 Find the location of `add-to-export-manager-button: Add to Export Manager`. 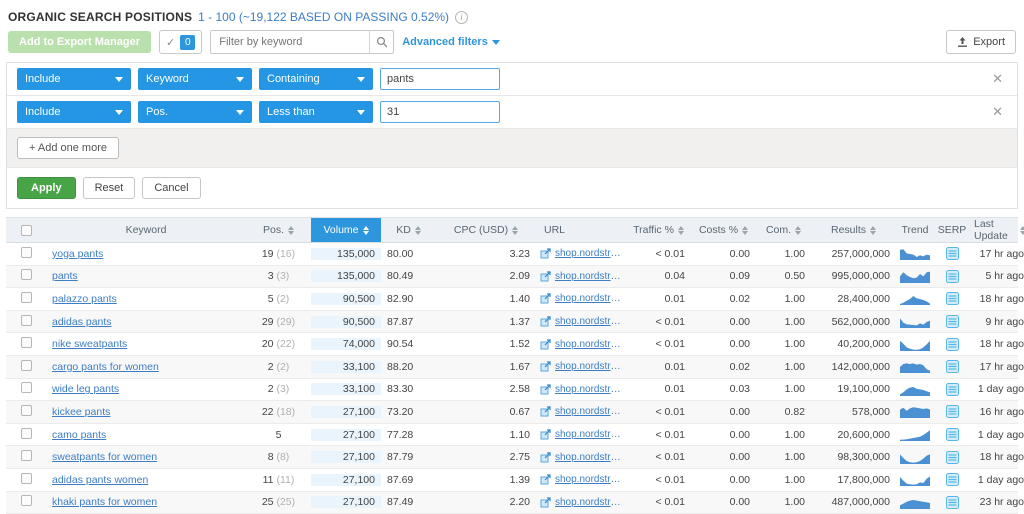

add-to-export-manager-button: Add to Export Manager is located at coordinates (80, 42).